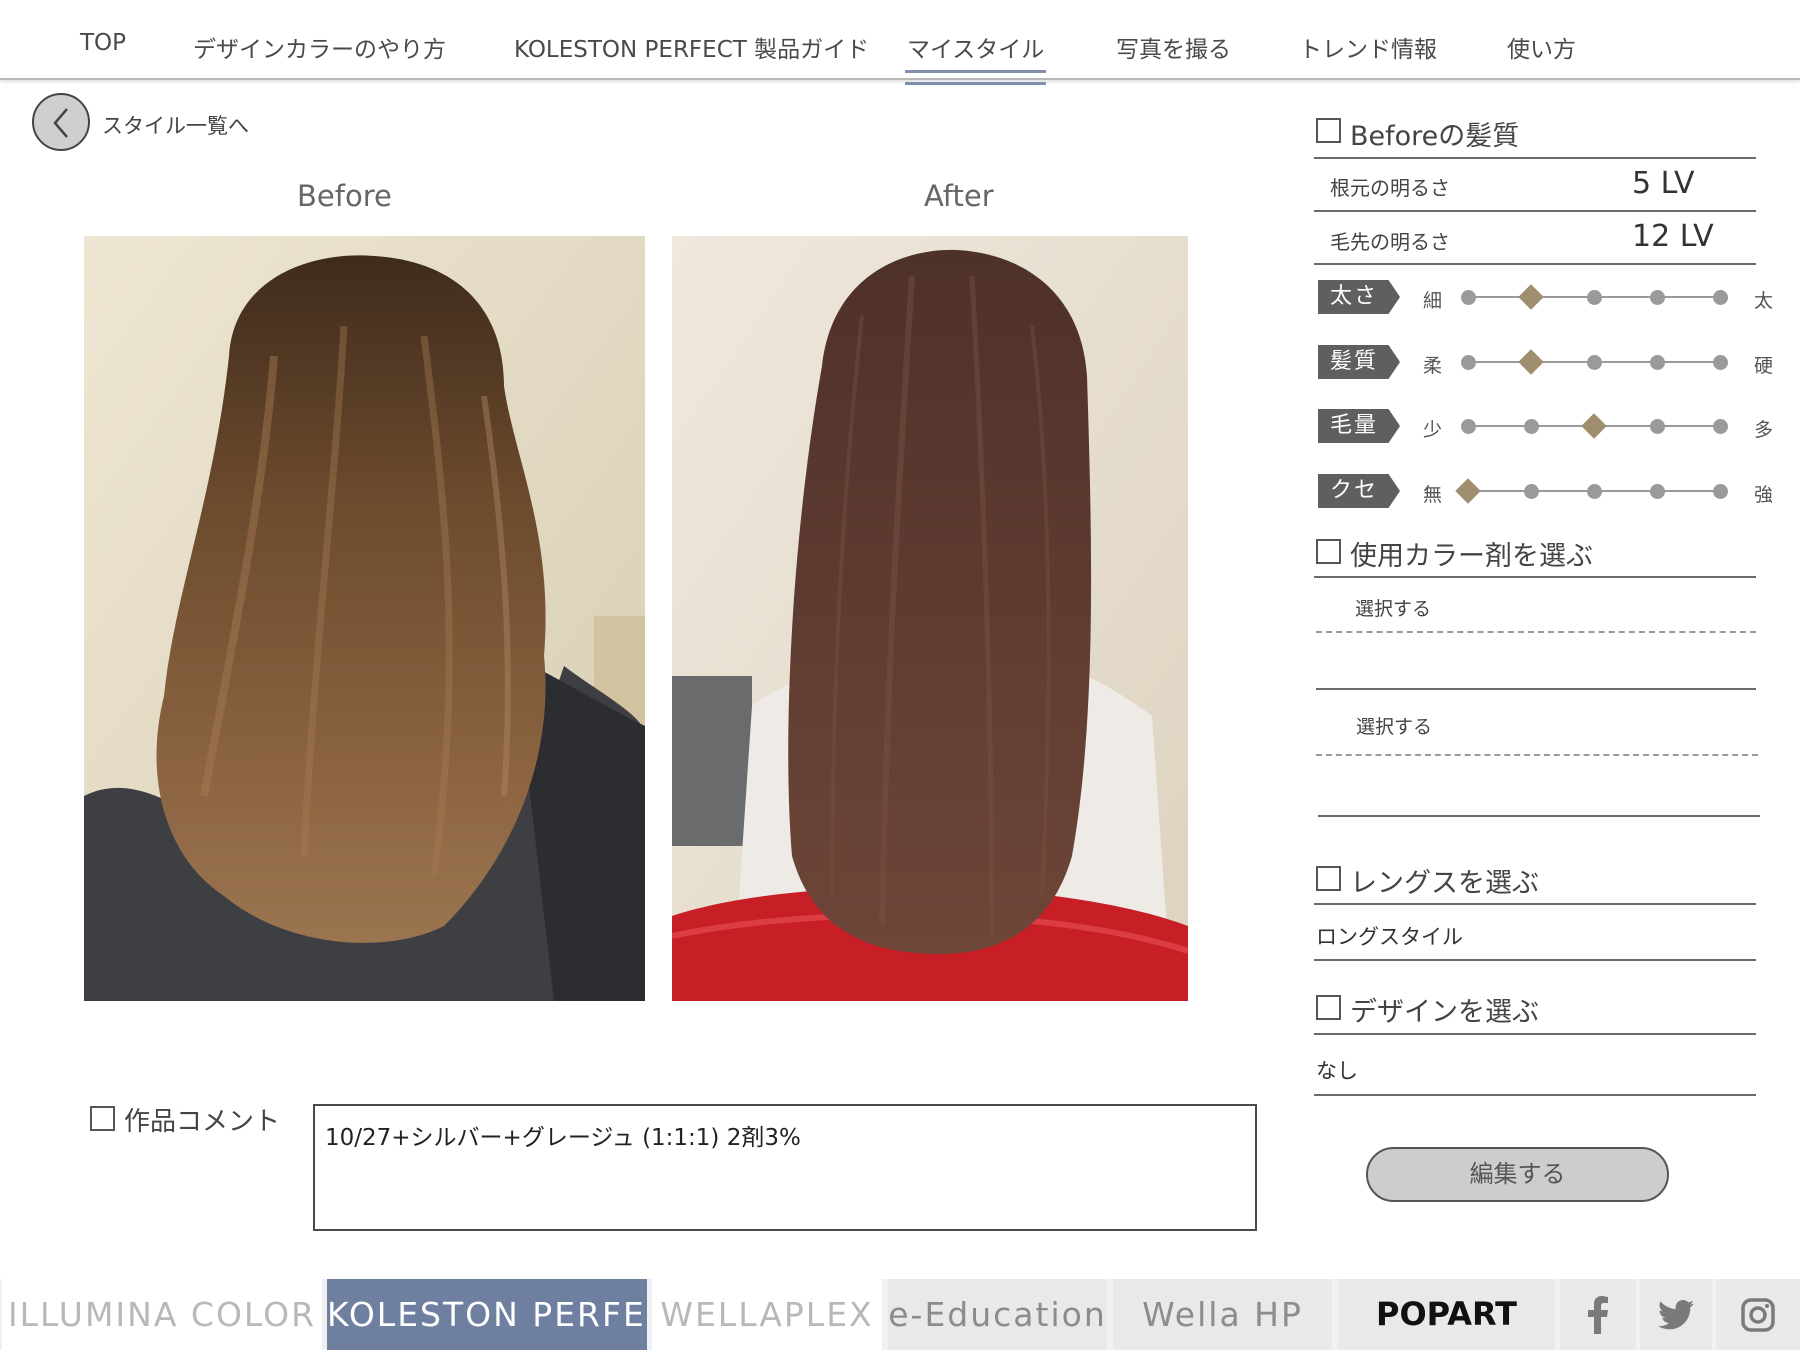  I want to click on twitter-icon, so click(1676, 1314).